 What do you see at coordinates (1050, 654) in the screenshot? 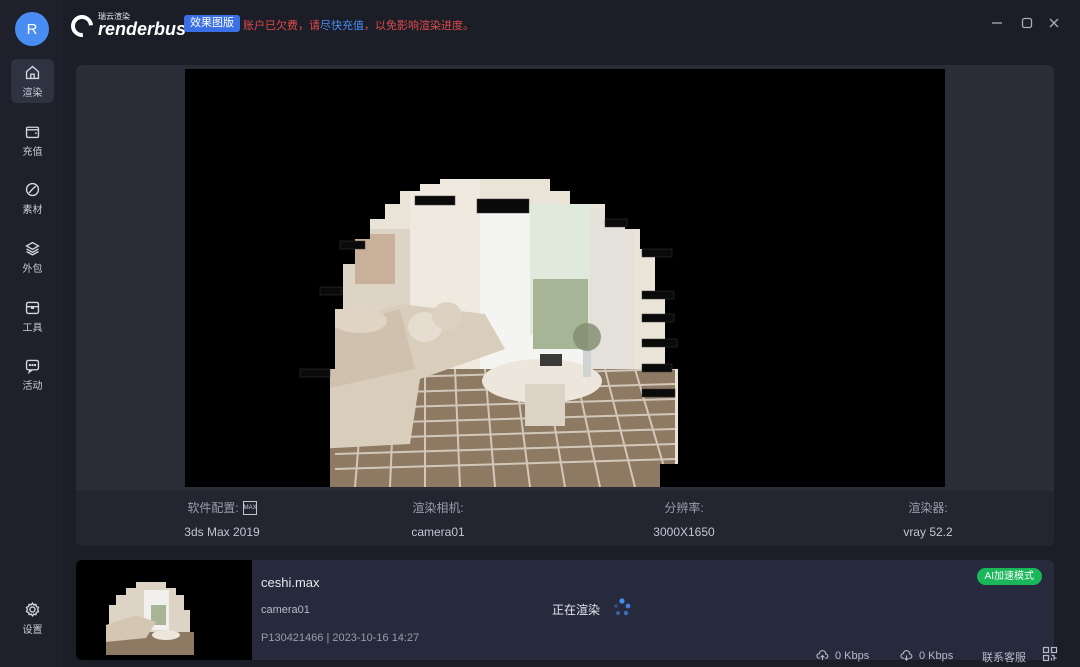
I see `qr-code-icon` at bounding box center [1050, 654].